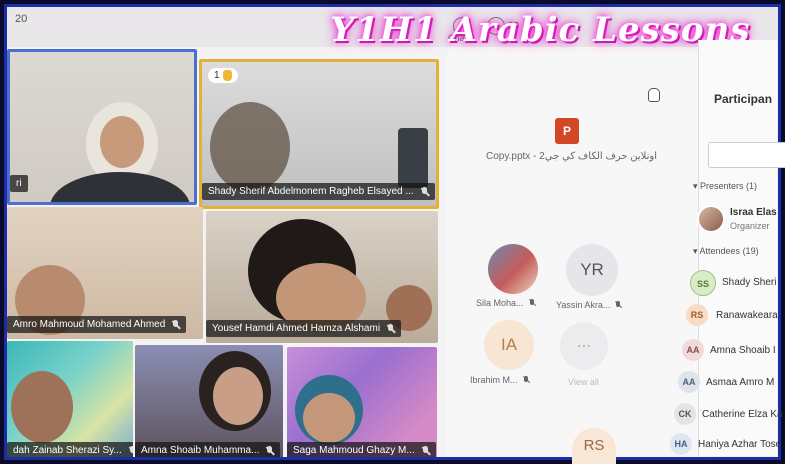 The width and height of the screenshot is (785, 464). What do you see at coordinates (743, 350) in the screenshot?
I see `attendee-name: Amna Shoaib I` at bounding box center [743, 350].